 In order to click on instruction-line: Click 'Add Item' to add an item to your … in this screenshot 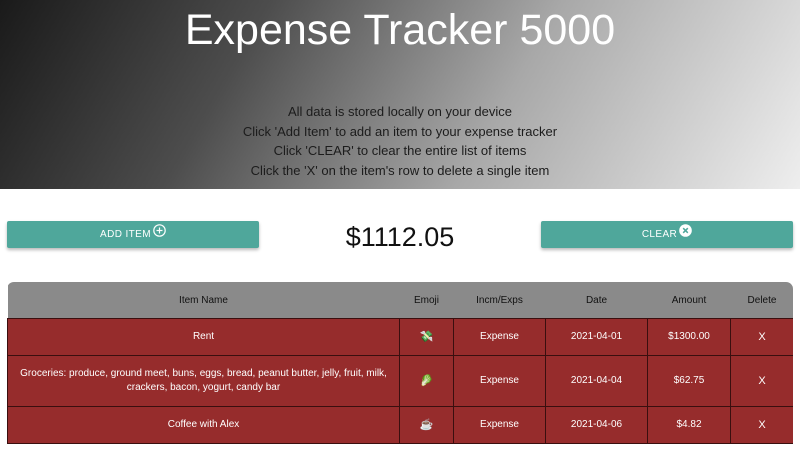, I will do `click(400, 131)`.